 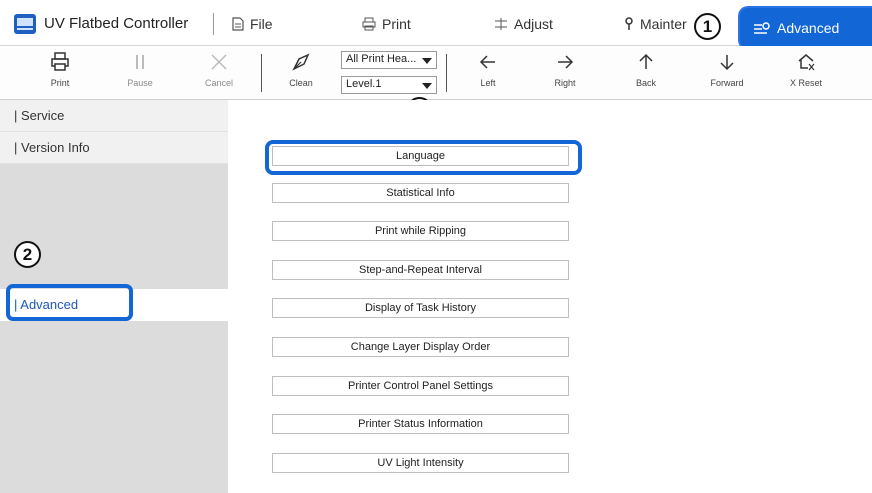 I want to click on menu-maintenance-label: Mainter, so click(x=663, y=24).